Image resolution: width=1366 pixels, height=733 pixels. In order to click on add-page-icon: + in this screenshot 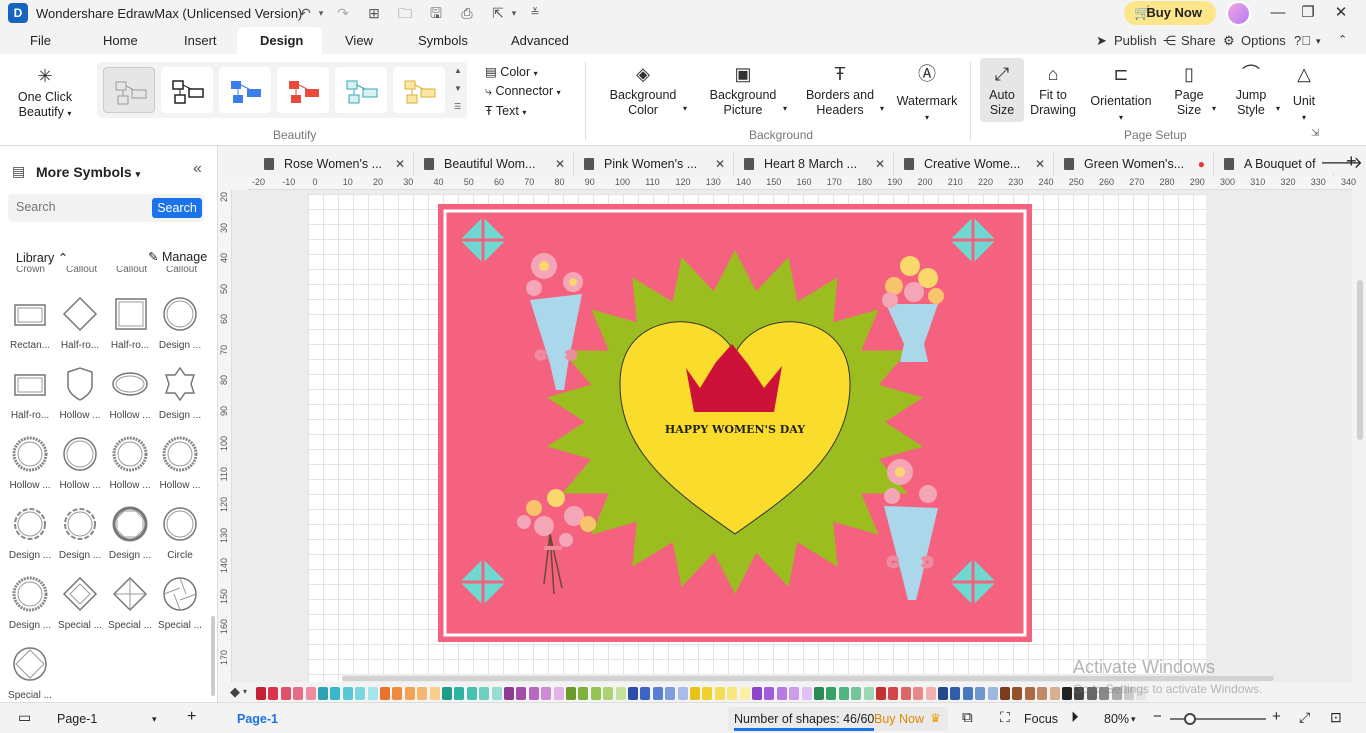, I will do `click(191, 717)`.